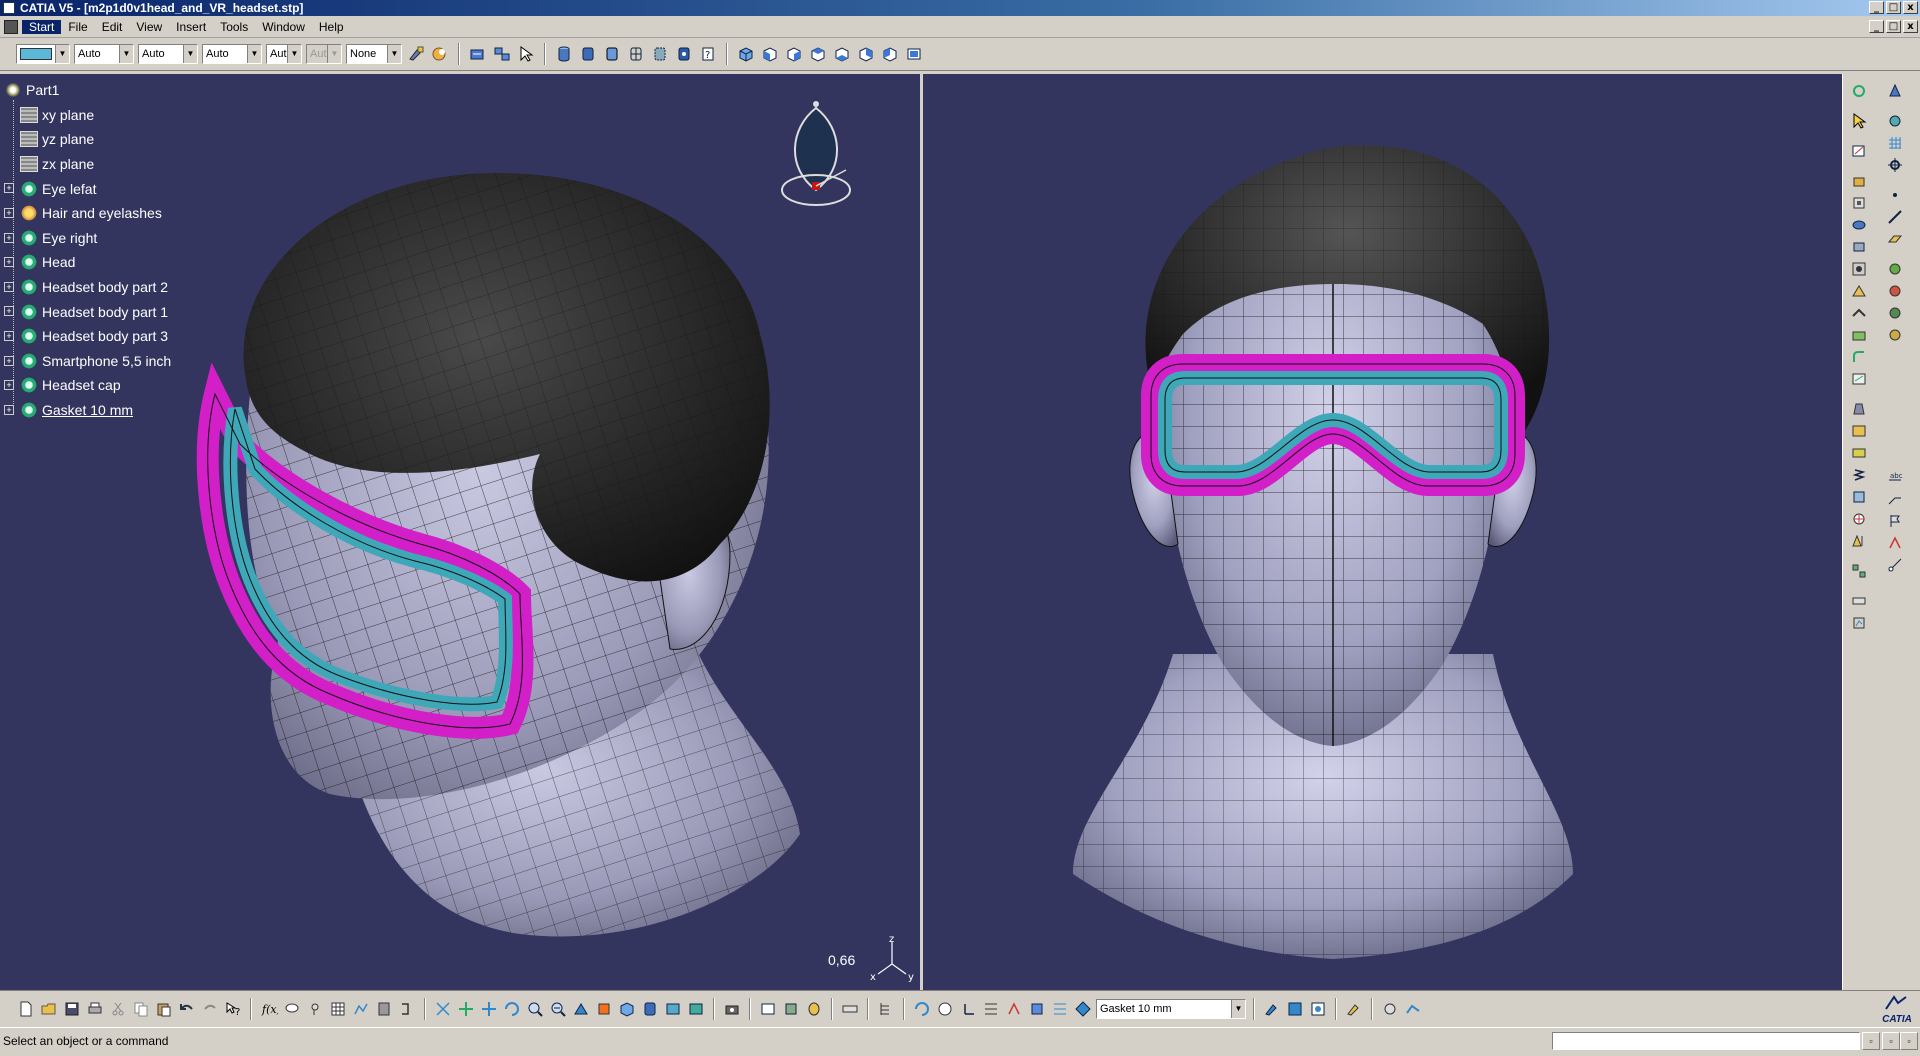 The width and height of the screenshot is (1920, 1056). Describe the element at coordinates (1859, 497) in the screenshot. I see `remove-face-icon` at that location.